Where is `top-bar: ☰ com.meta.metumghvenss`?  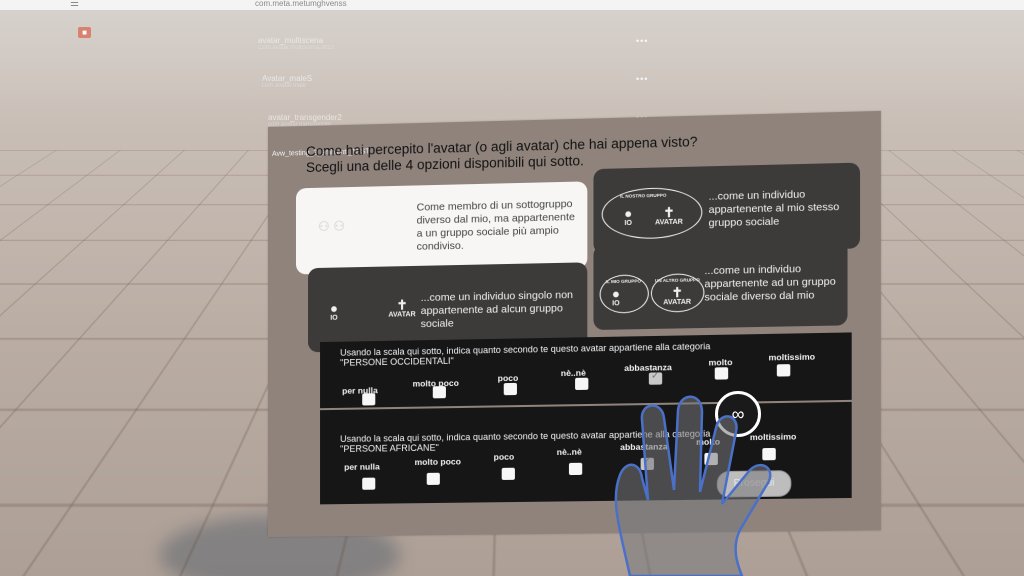 top-bar: ☰ com.meta.metumghvenss is located at coordinates (512, 5).